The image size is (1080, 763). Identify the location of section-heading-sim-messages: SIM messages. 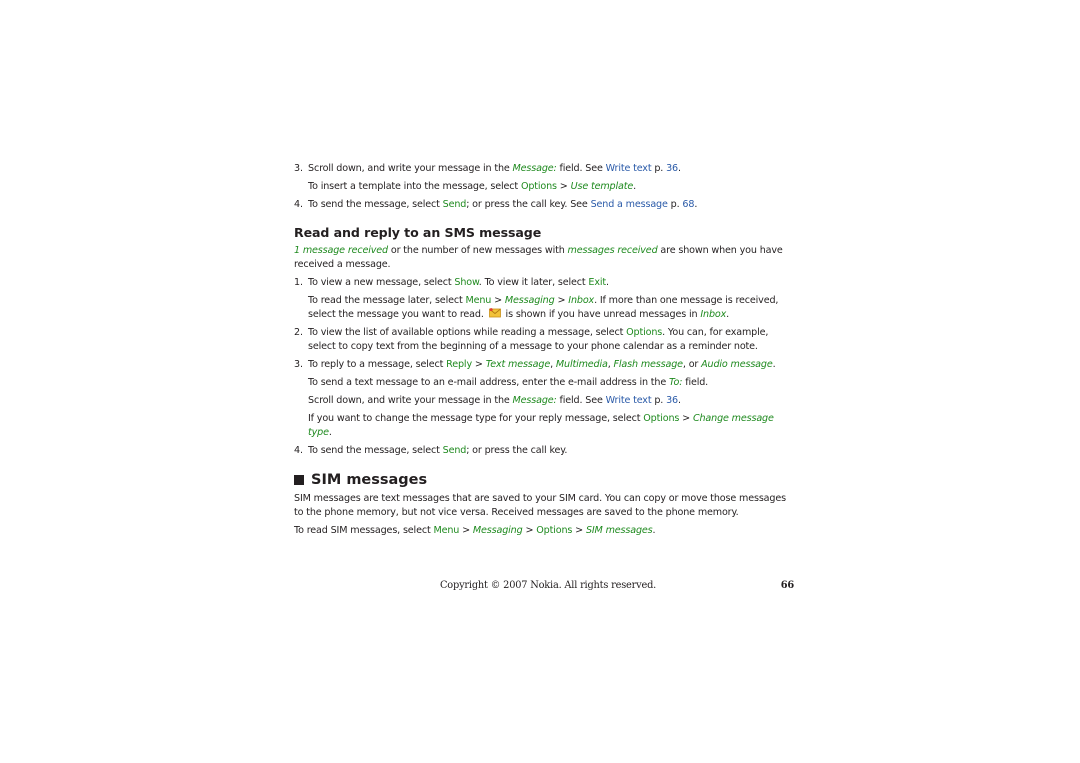
(544, 480).